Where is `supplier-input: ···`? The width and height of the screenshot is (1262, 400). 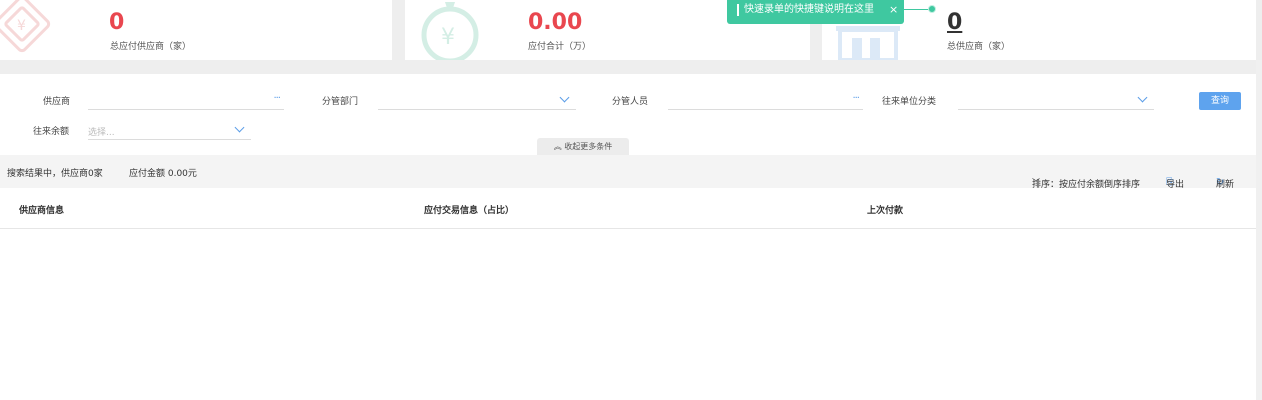 supplier-input: ··· is located at coordinates (186, 101).